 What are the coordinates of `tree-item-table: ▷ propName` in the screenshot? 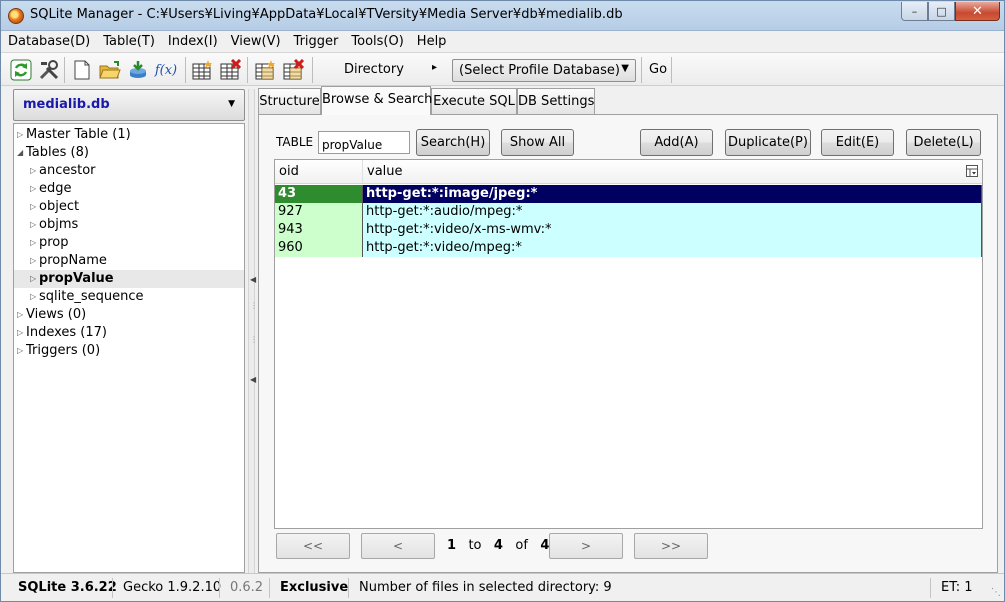 It's located at (129, 261).